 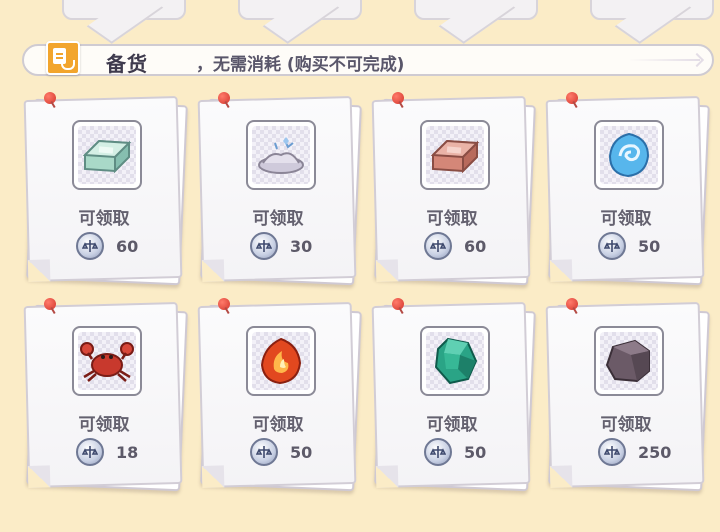 I want to click on stocking-icon, so click(x=63, y=58).